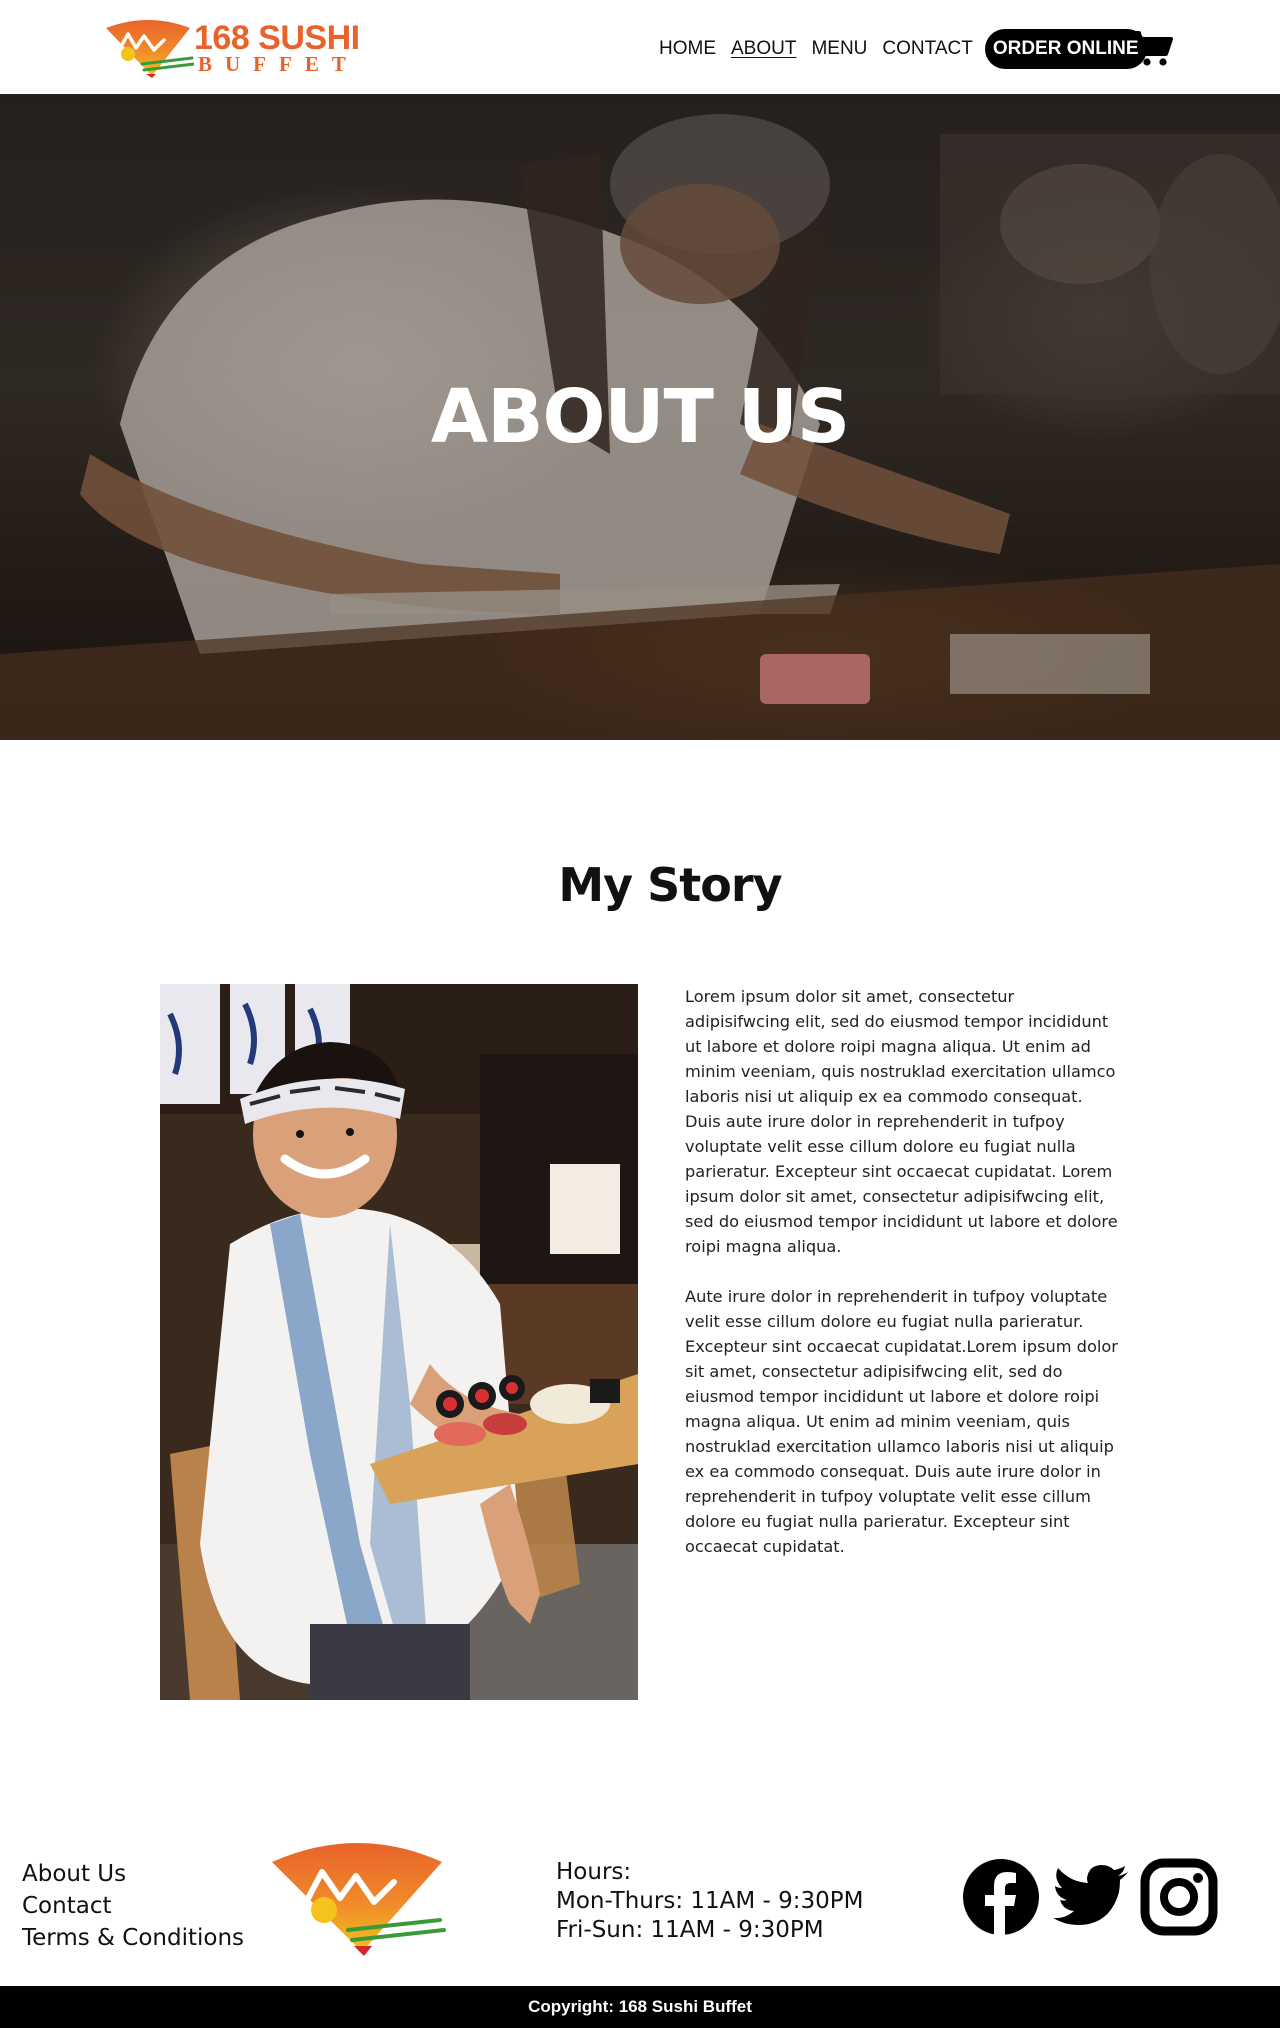  I want to click on shopping-cart-icon, so click(1152, 49).